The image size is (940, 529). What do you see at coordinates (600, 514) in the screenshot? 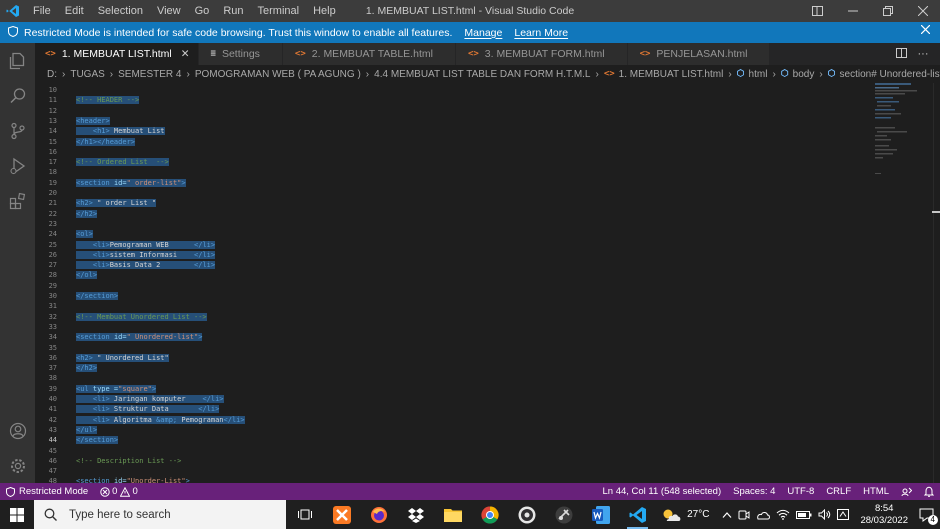
I see `word-icon` at bounding box center [600, 514].